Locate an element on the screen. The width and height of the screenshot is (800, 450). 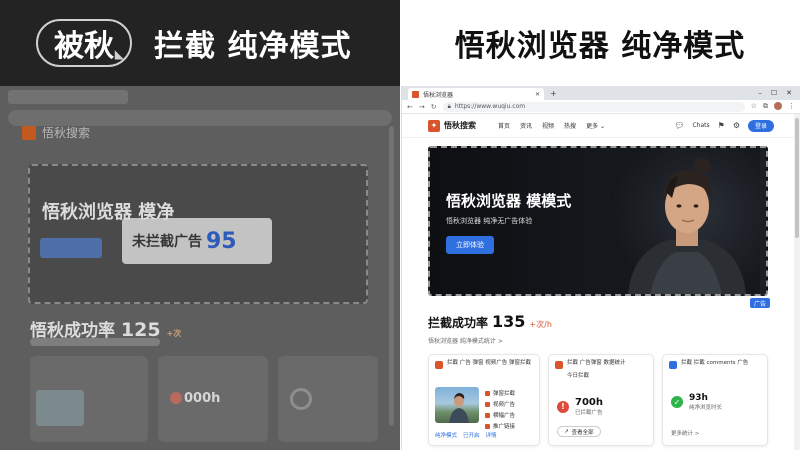
toolbar-icons: ☆ ⧉ ⋮ is located at coordinates (773, 106).